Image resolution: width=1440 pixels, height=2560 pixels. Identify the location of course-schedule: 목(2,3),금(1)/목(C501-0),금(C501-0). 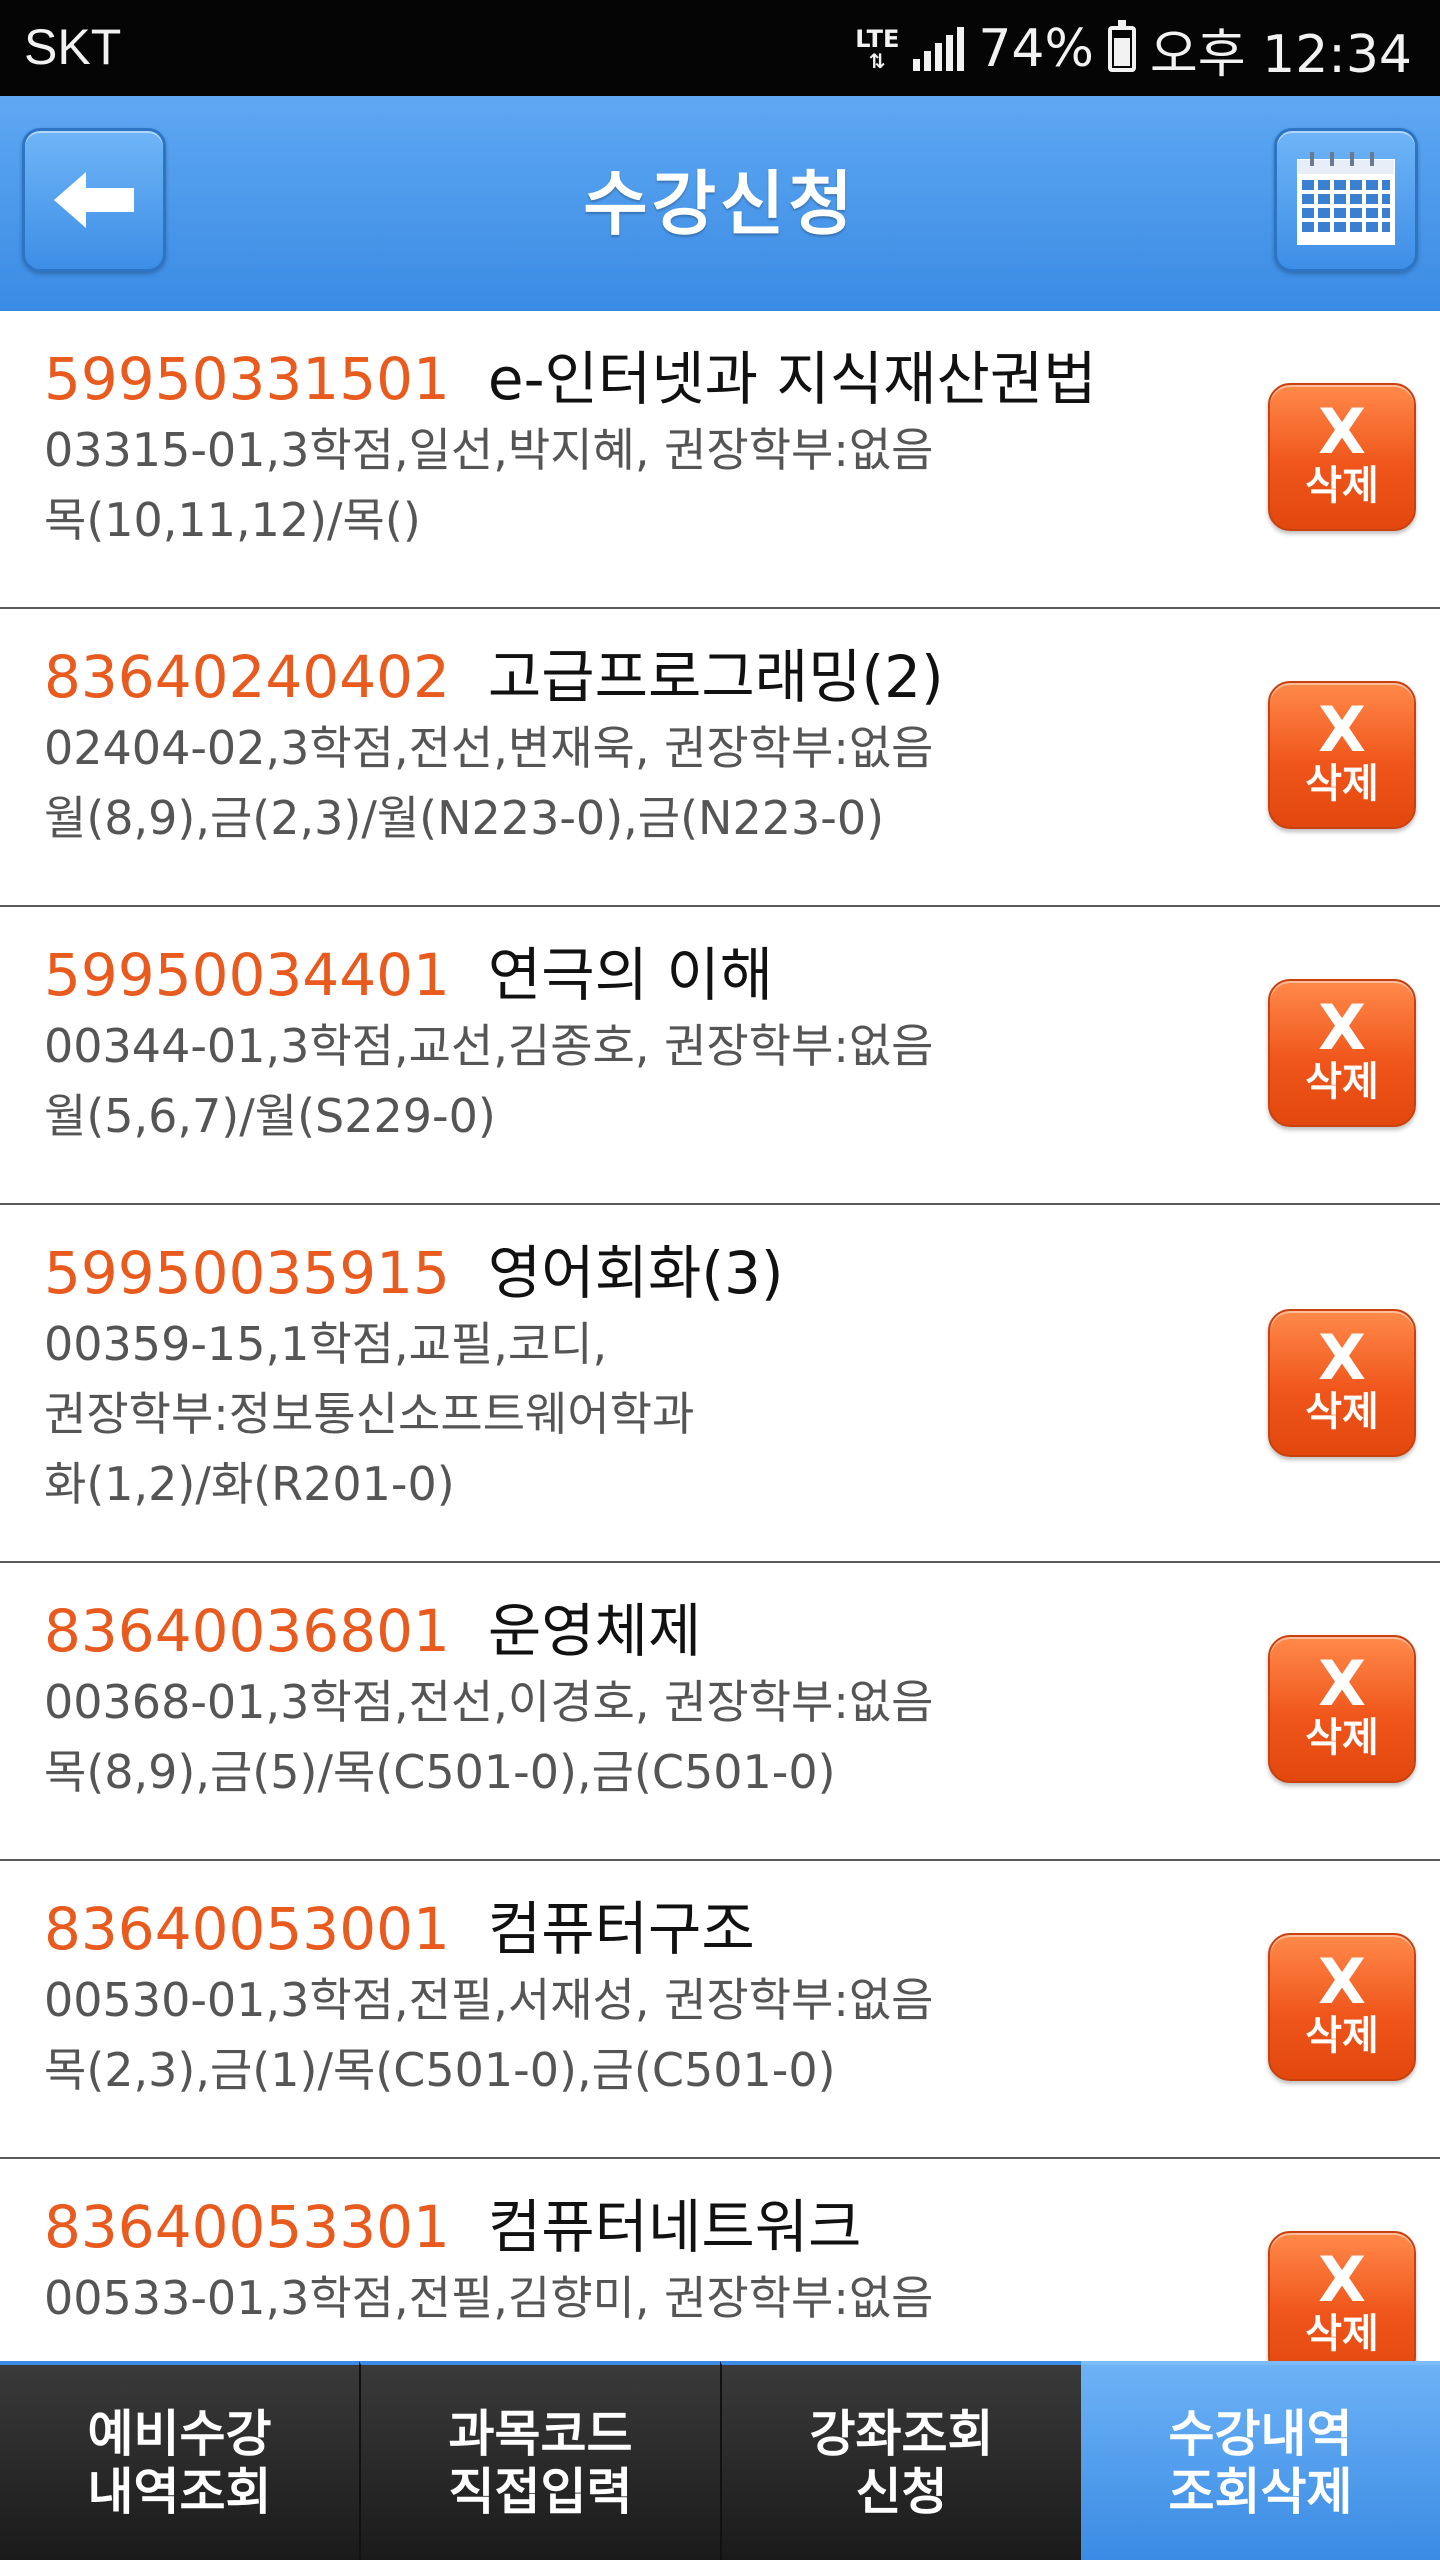
(440, 2070).